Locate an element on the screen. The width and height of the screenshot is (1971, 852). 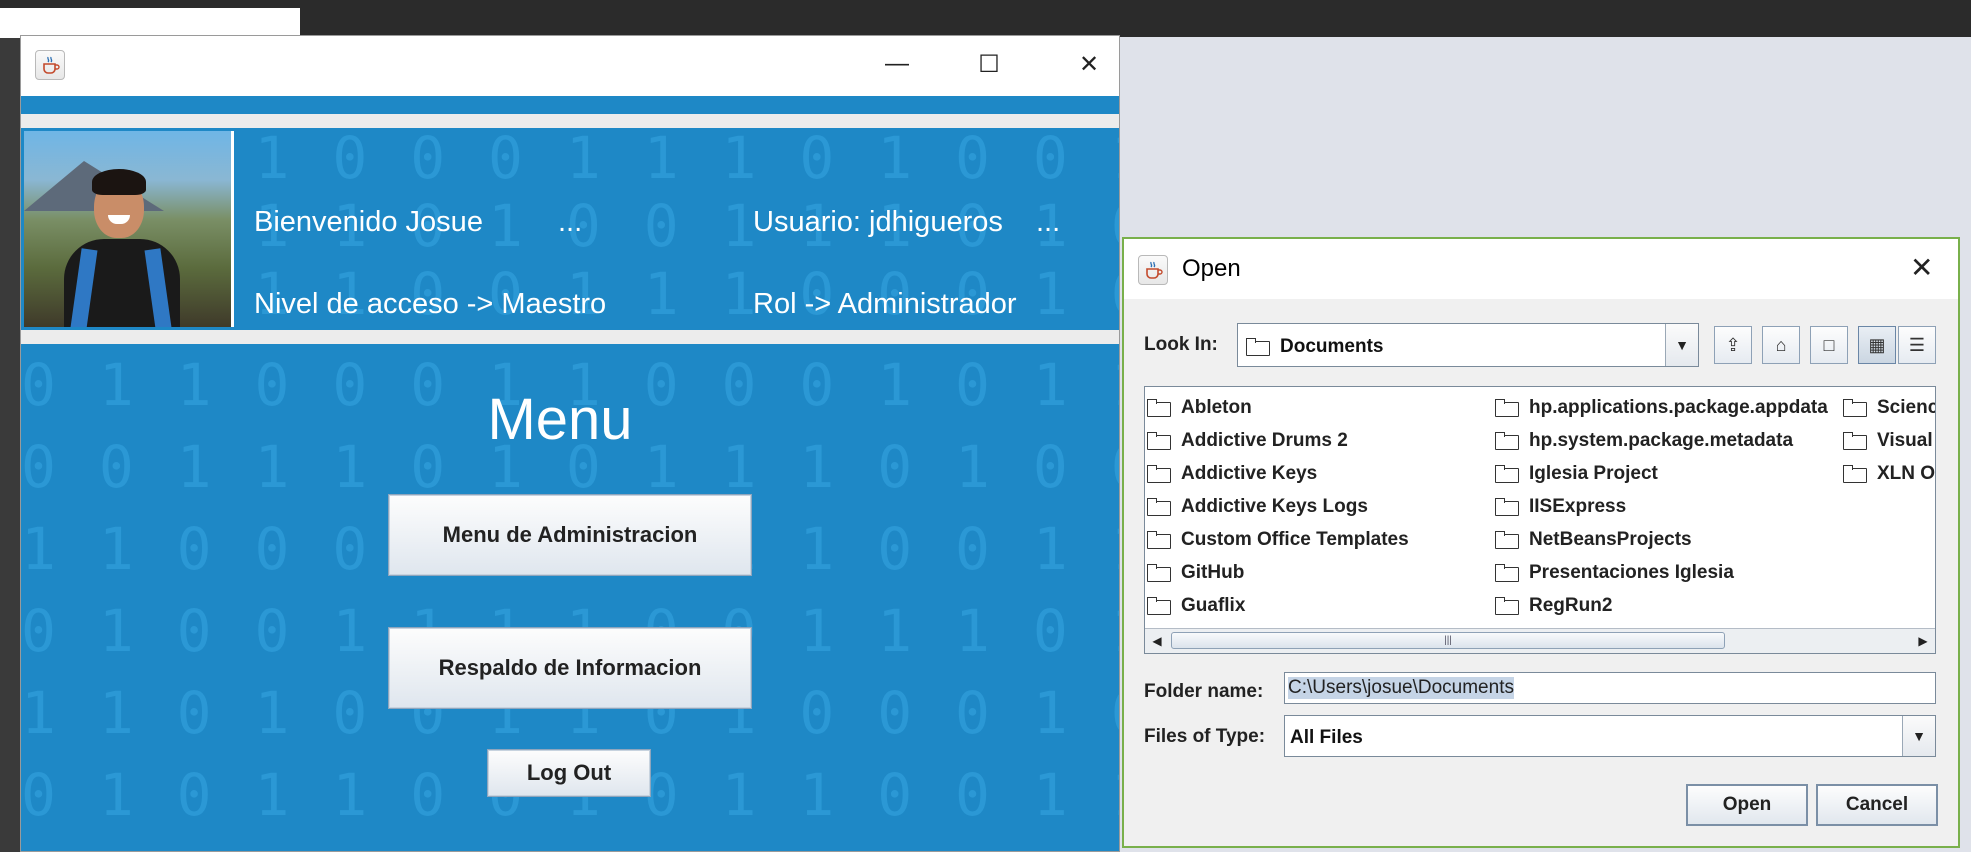
list-item: NetBeansProjects is located at coordinates (1661, 539).